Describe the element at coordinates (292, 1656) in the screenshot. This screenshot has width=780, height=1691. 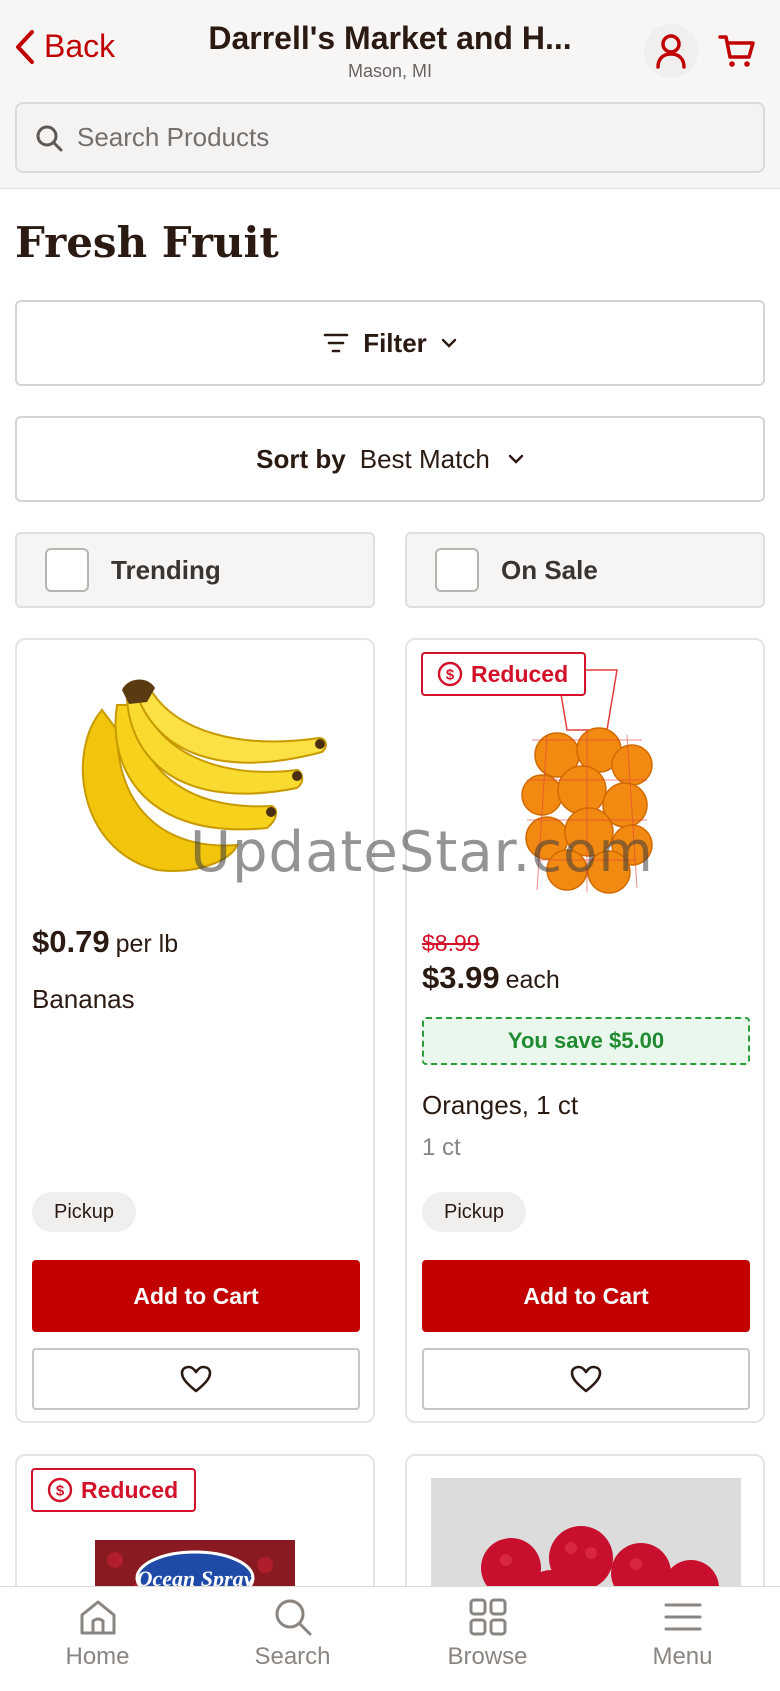
I see `nav-search-label: Search` at that location.